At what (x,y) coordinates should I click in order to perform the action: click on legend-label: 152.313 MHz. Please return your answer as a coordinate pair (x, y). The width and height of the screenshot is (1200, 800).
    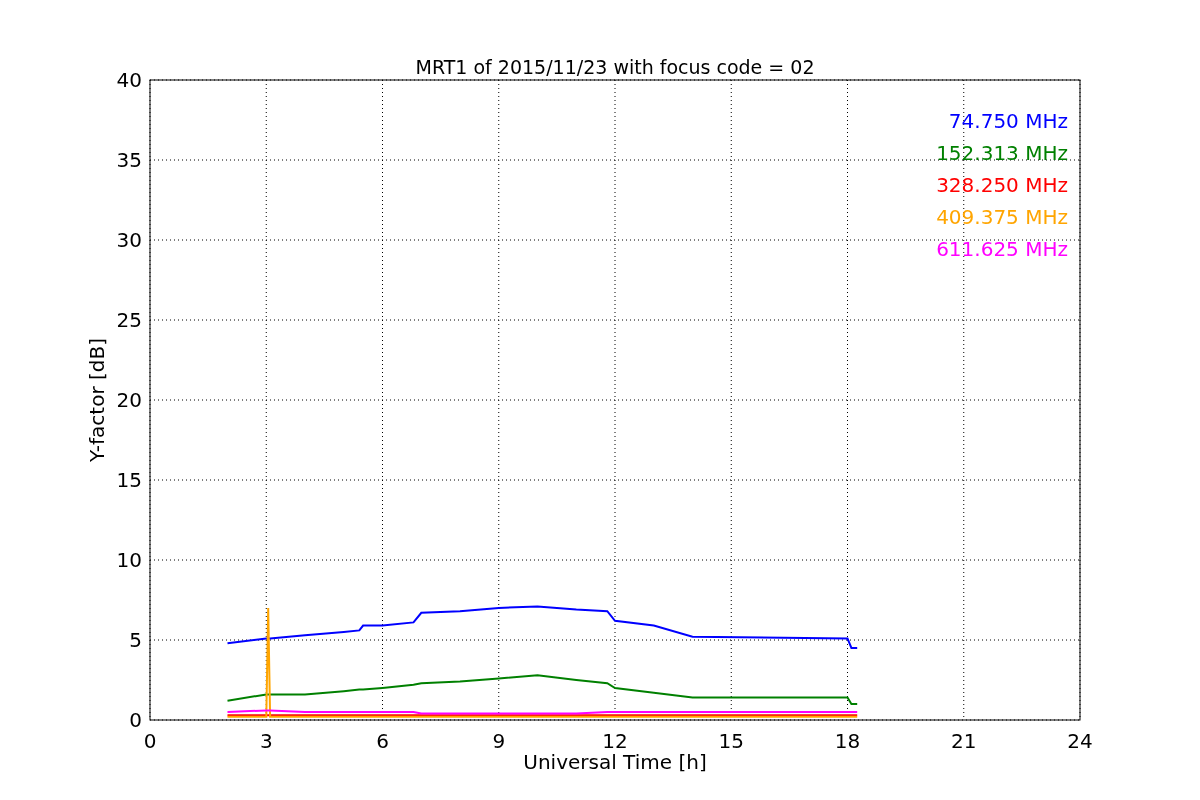
    Looking at the image, I should click on (1002, 153).